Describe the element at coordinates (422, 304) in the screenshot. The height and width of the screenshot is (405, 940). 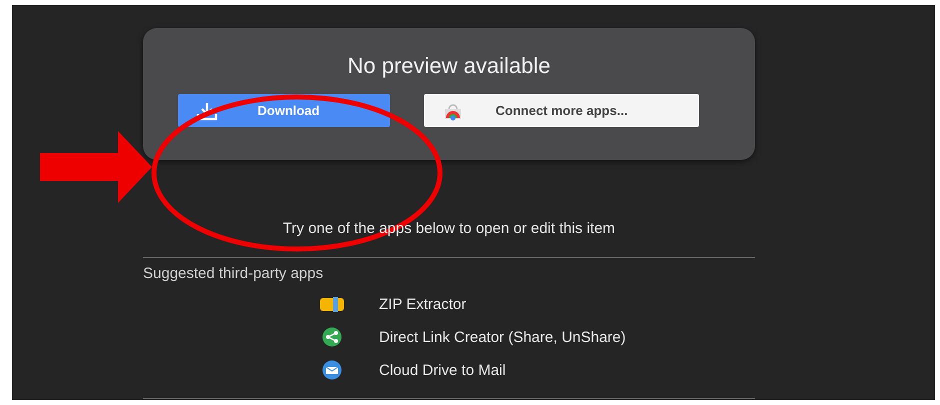
I see `app-item: ZIP Extractor` at that location.